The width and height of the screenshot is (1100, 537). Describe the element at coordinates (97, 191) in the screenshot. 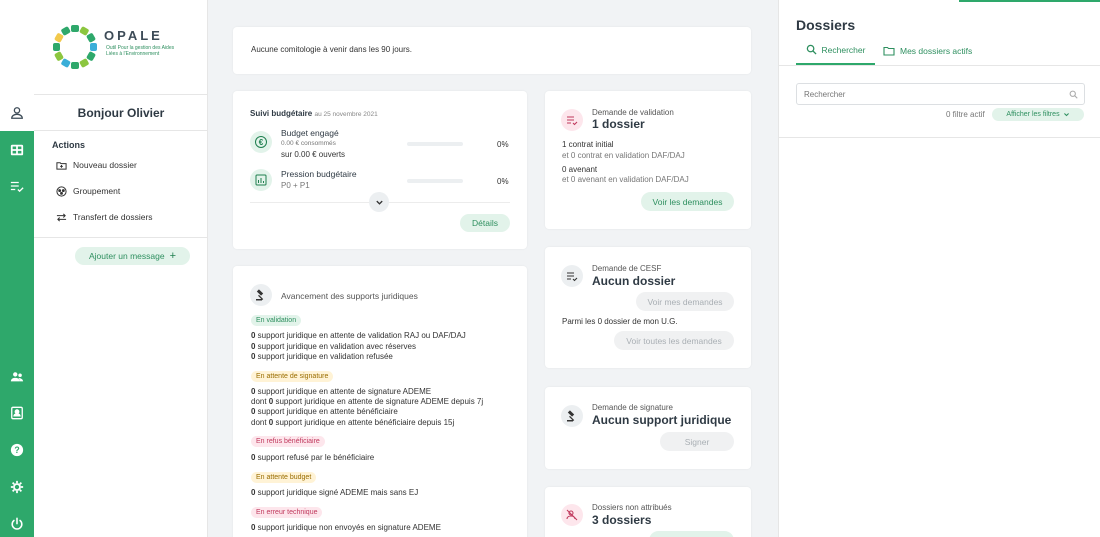

I see `grouping-label: Groupement` at that location.